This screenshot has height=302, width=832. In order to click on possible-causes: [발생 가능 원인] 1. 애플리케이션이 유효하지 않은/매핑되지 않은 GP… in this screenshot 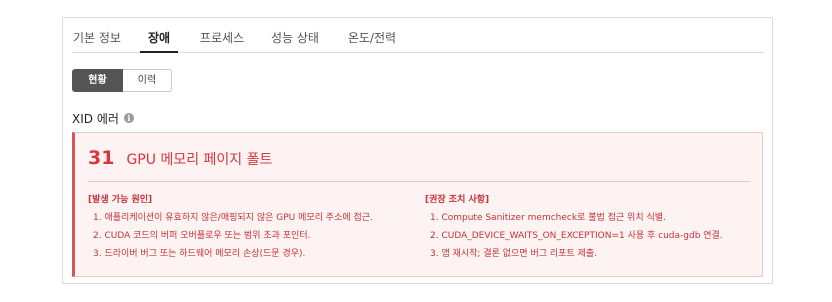, I will do `click(248, 227)`.